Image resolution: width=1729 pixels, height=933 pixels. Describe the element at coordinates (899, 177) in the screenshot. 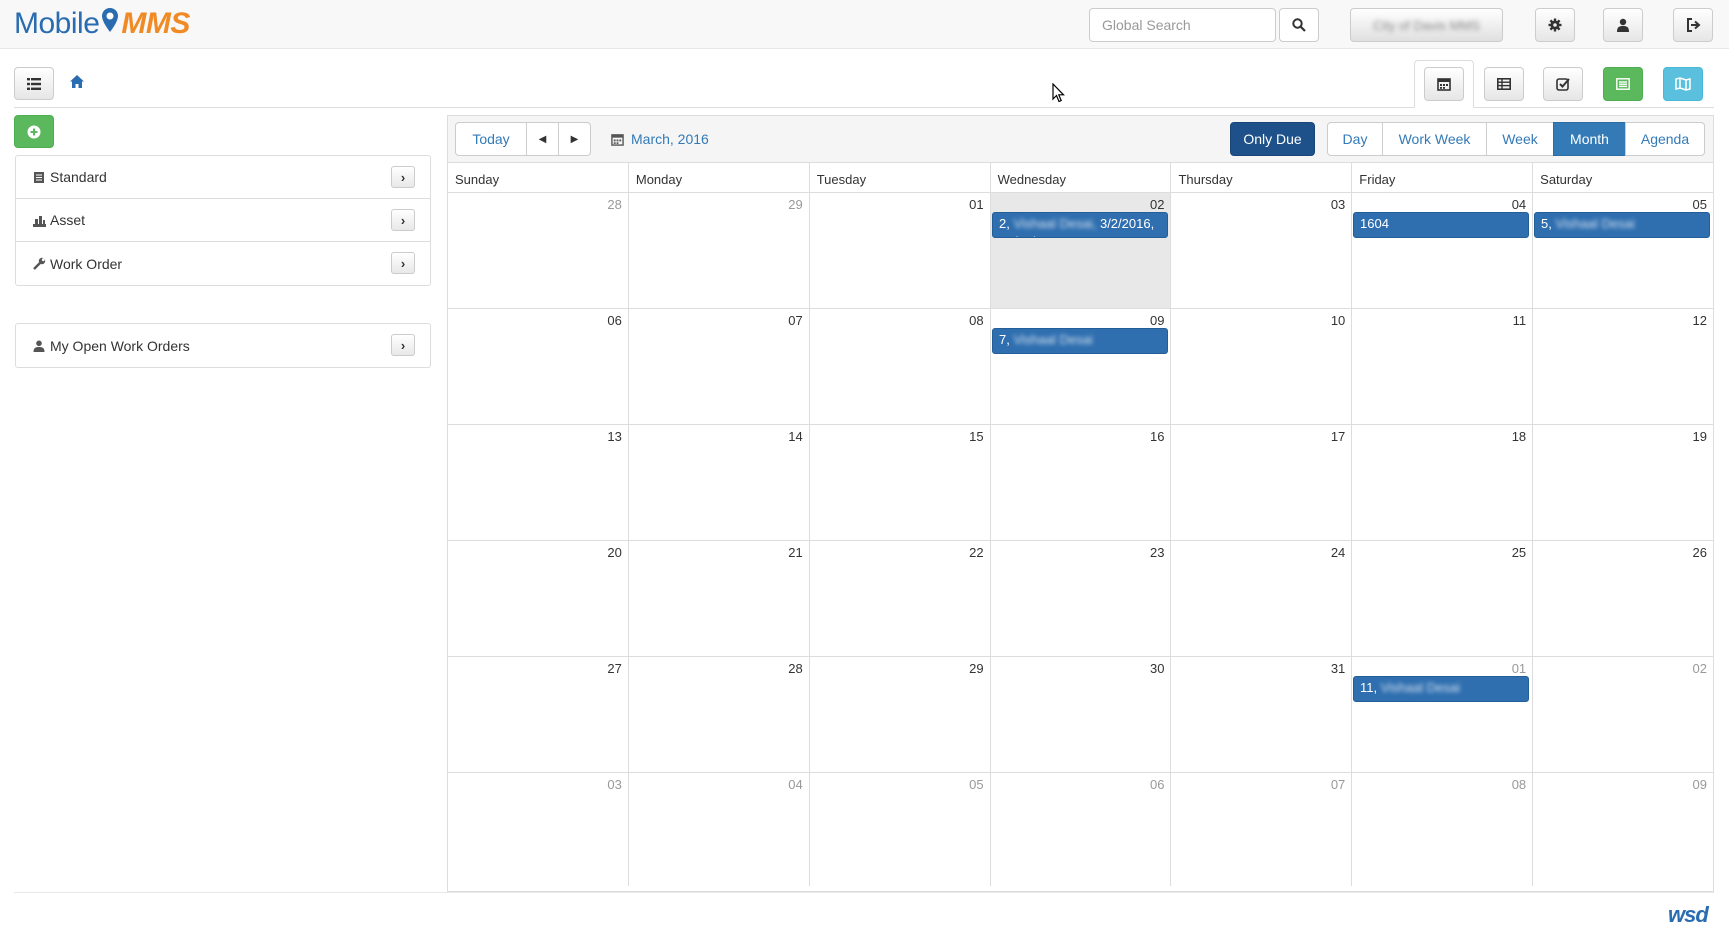

I see `weekday-label: Tuesday` at that location.